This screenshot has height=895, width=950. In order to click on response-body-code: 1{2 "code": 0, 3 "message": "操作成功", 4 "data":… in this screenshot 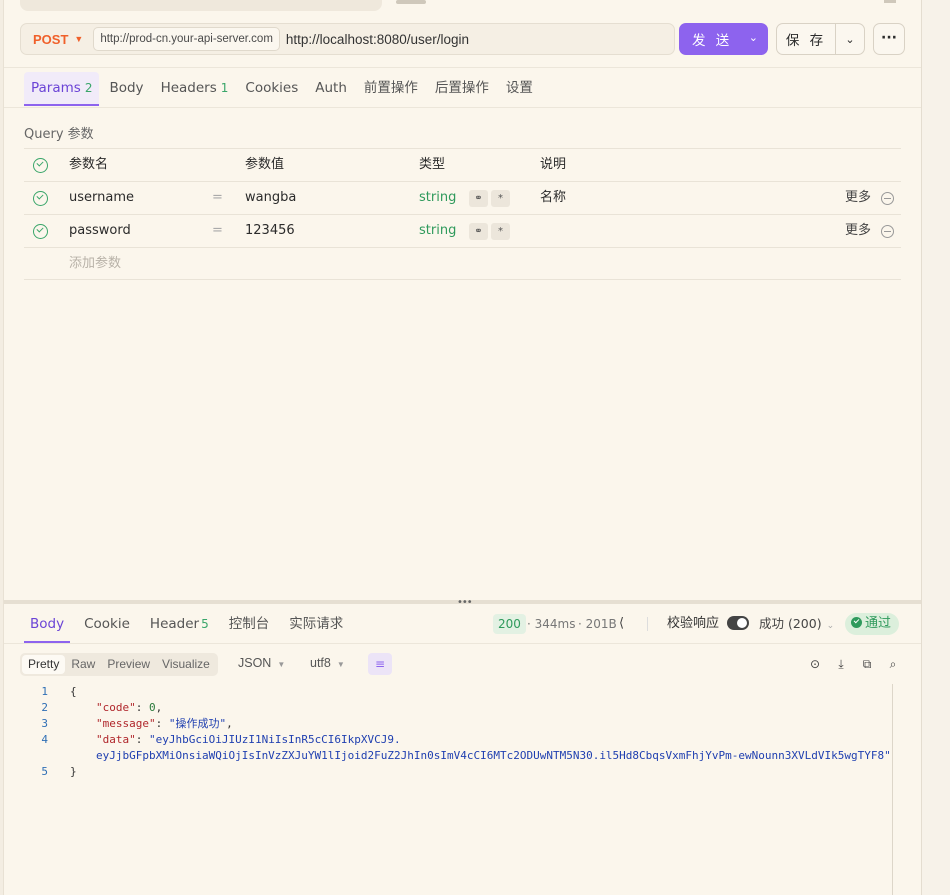, I will do `click(459, 732)`.